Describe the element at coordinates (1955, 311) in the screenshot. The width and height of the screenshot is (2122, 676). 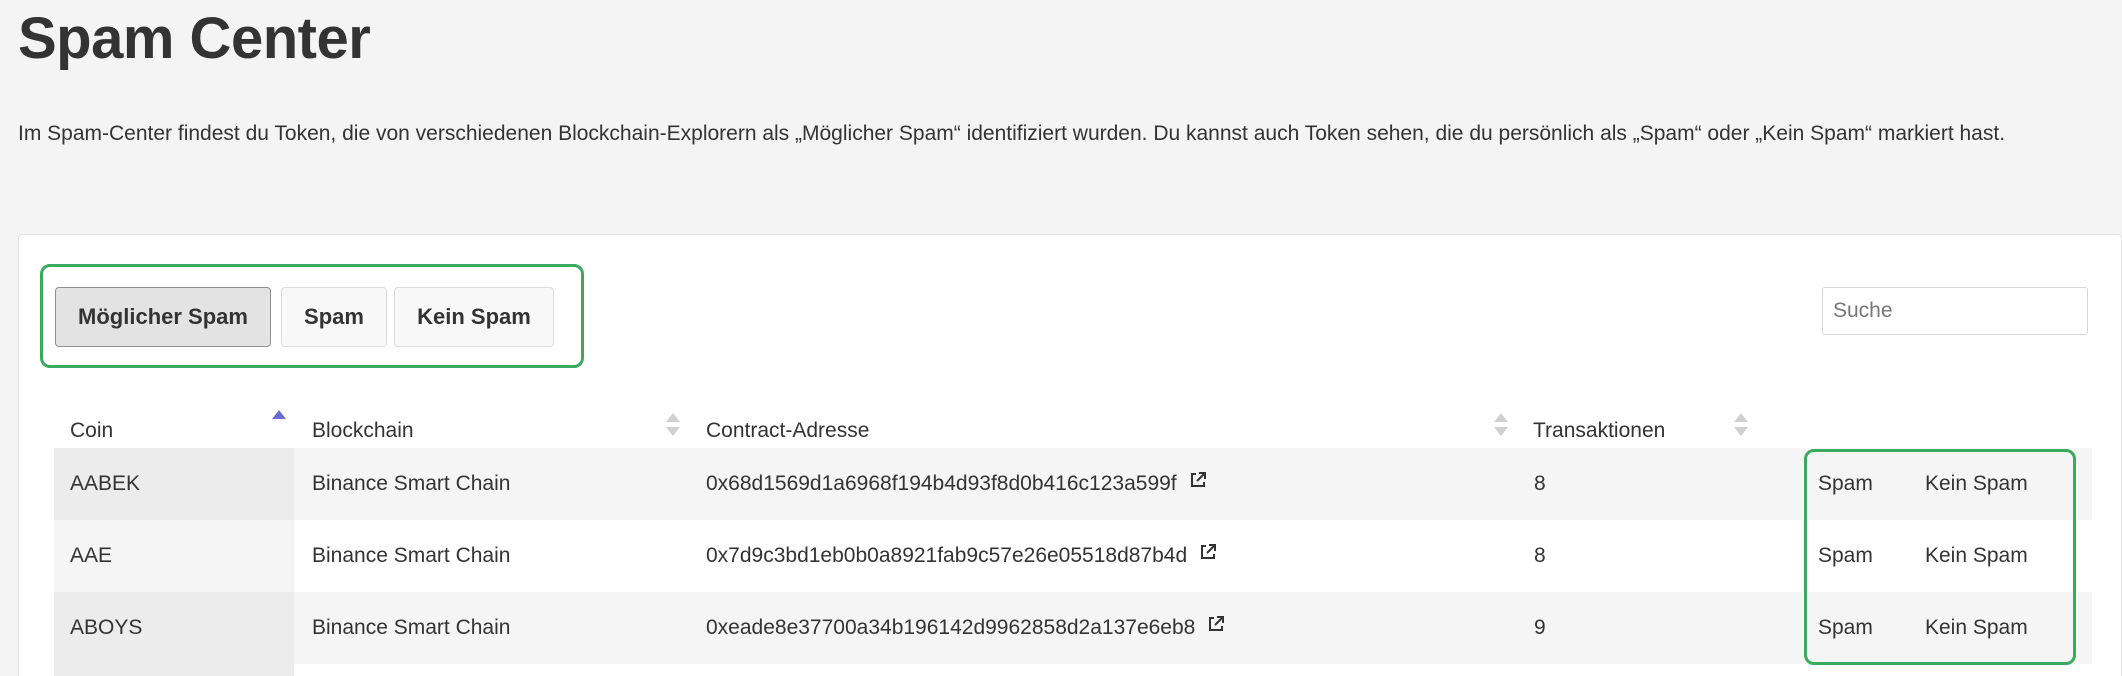
I see `search-input` at that location.